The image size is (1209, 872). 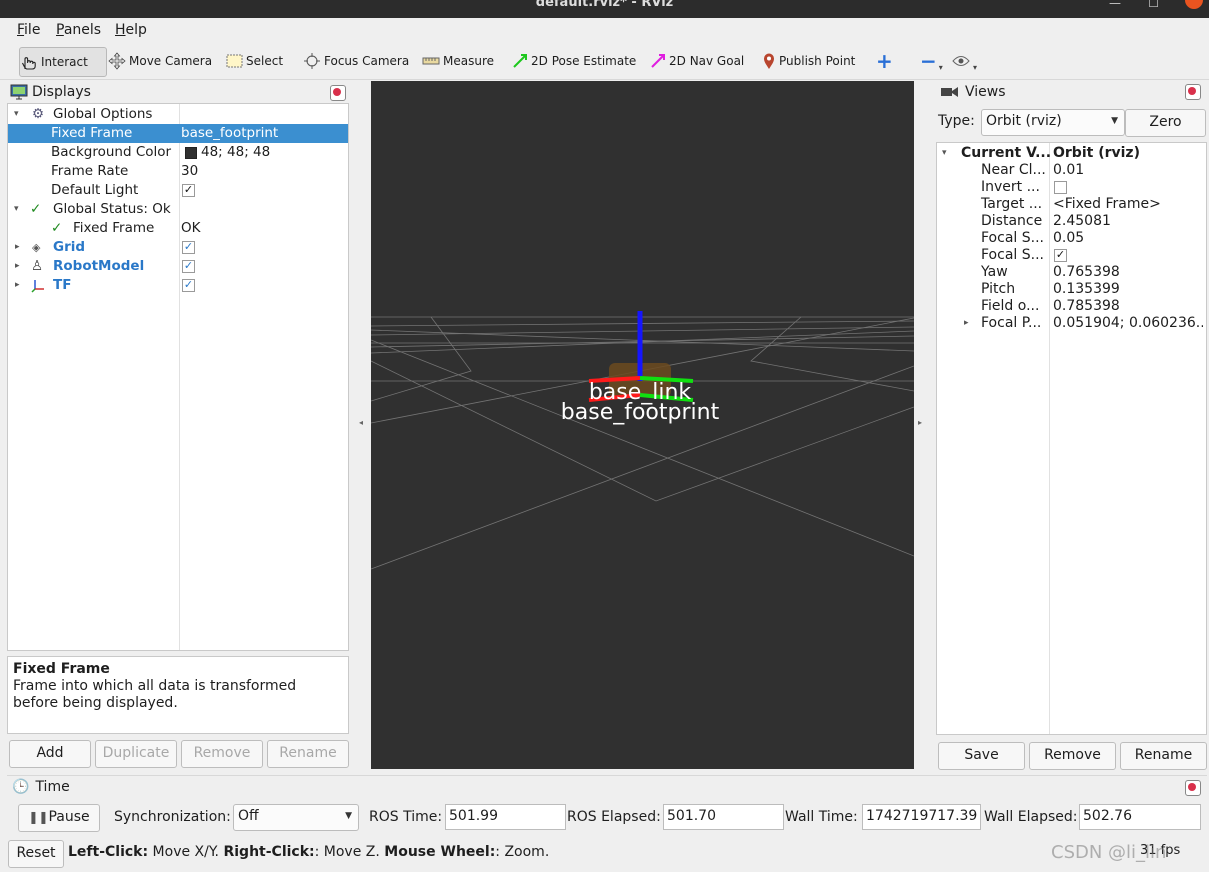 What do you see at coordinates (62, 285) in the screenshot?
I see `tf-display-row: TF` at bounding box center [62, 285].